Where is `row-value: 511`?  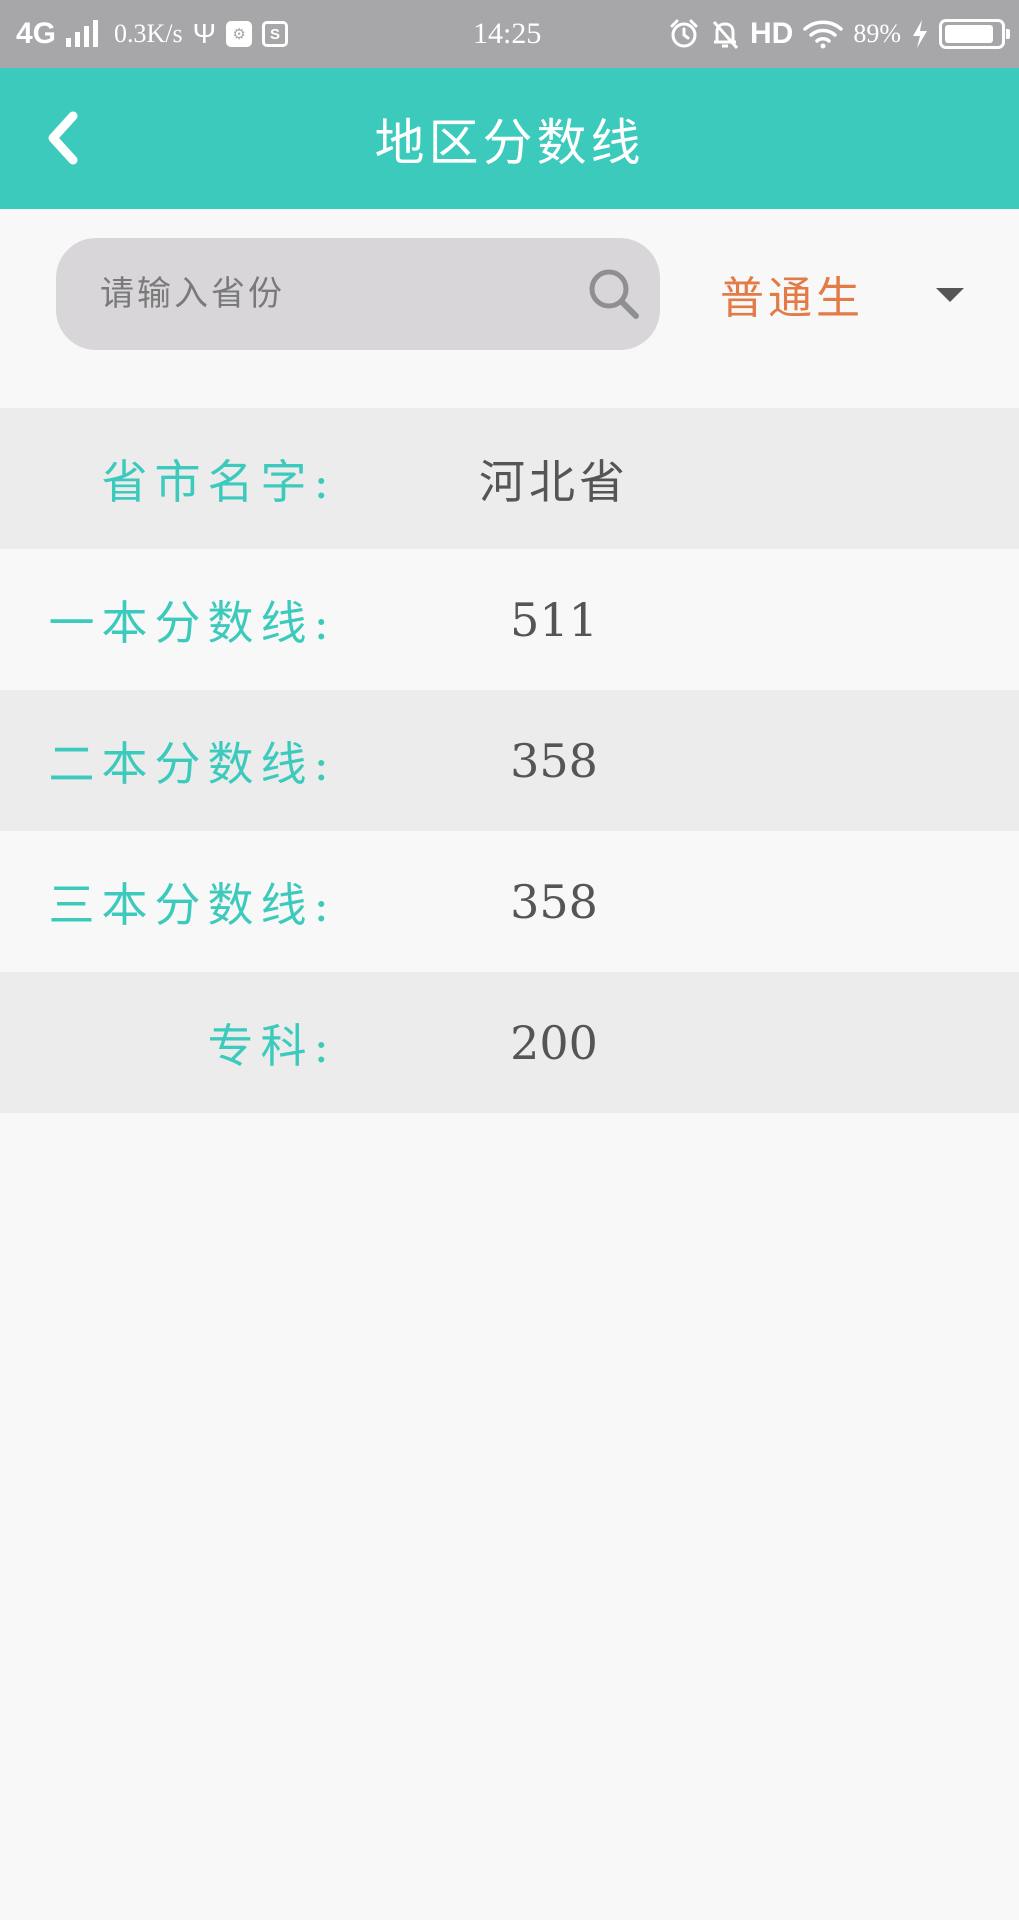
row-value: 511 is located at coordinates (554, 619).